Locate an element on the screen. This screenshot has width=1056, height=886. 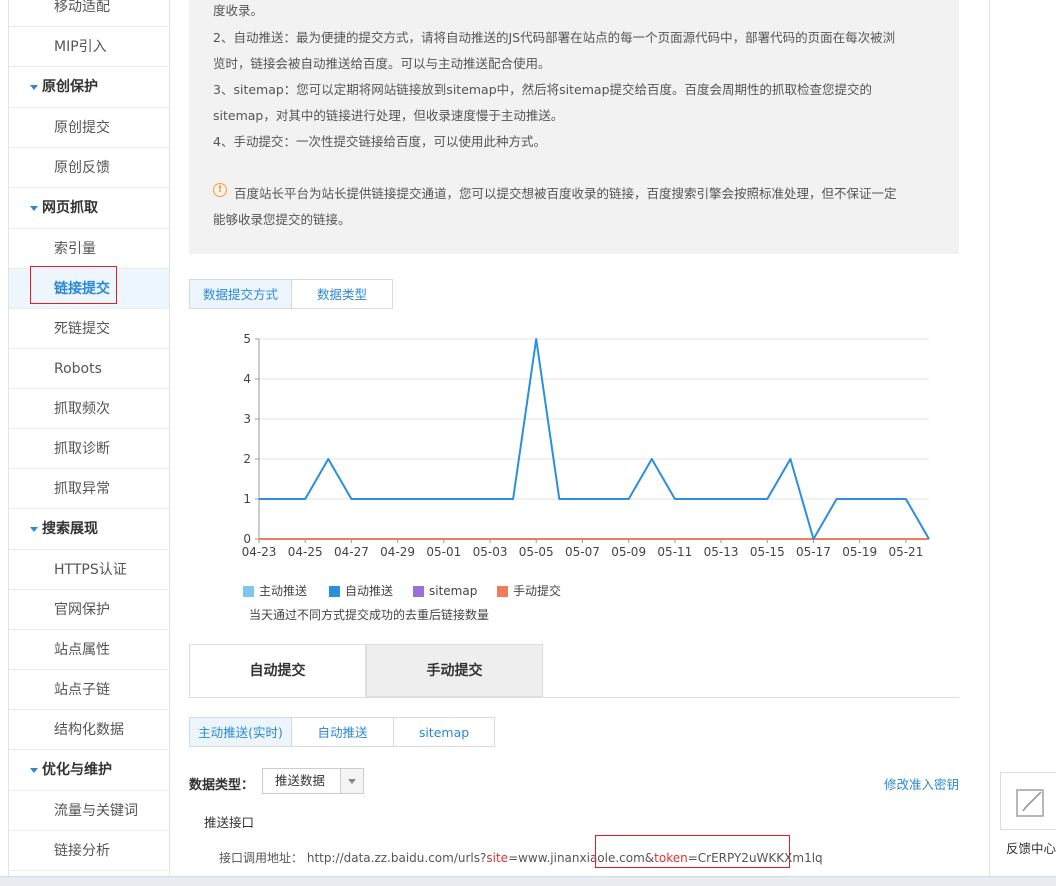
y-tick-label: 4 is located at coordinates (247, 379).